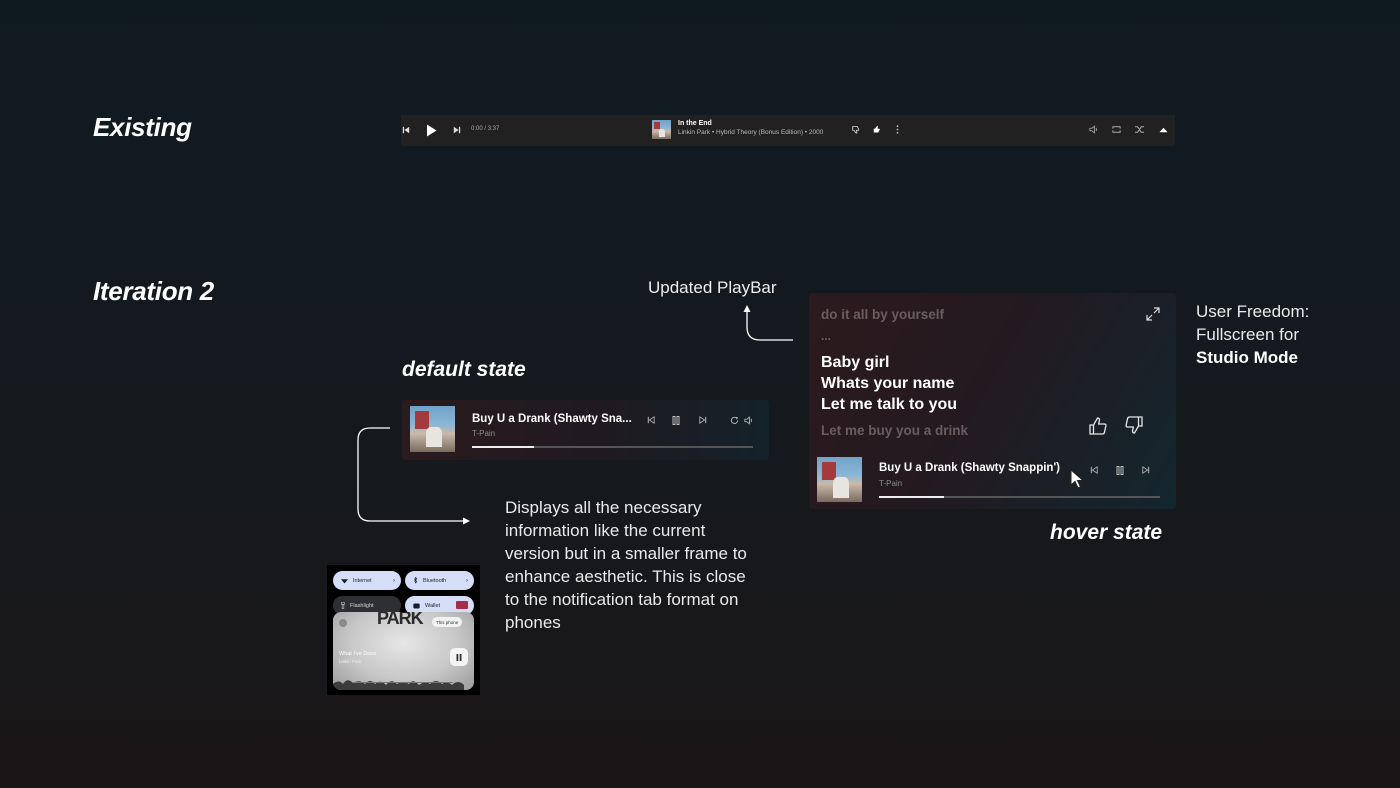 This screenshot has width=1400, height=788. Describe the element at coordinates (416, 606) in the screenshot. I see `wallet-icon` at that location.